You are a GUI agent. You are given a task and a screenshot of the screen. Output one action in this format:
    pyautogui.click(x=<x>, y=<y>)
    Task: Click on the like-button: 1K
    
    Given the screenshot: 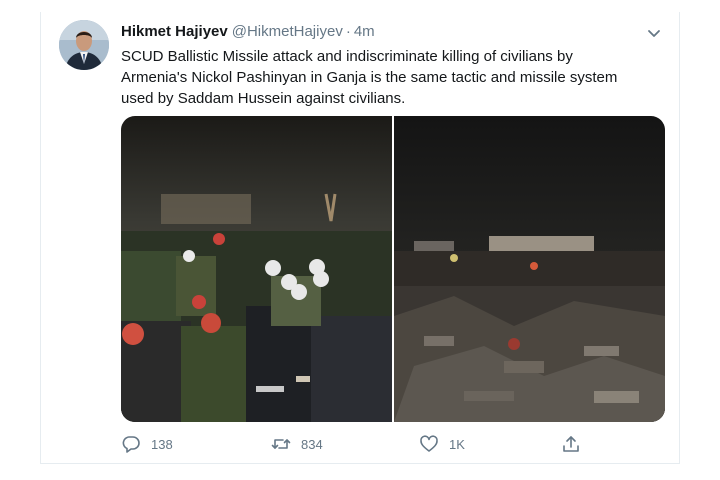 What is the action you would take?
    pyautogui.click(x=442, y=444)
    